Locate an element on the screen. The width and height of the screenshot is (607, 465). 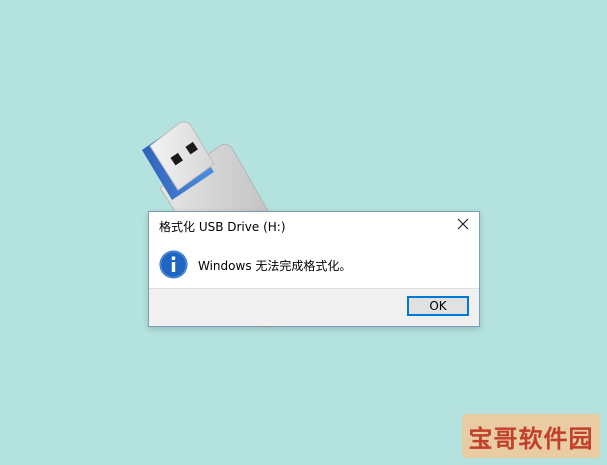
dialog-footer: OK is located at coordinates (314, 307).